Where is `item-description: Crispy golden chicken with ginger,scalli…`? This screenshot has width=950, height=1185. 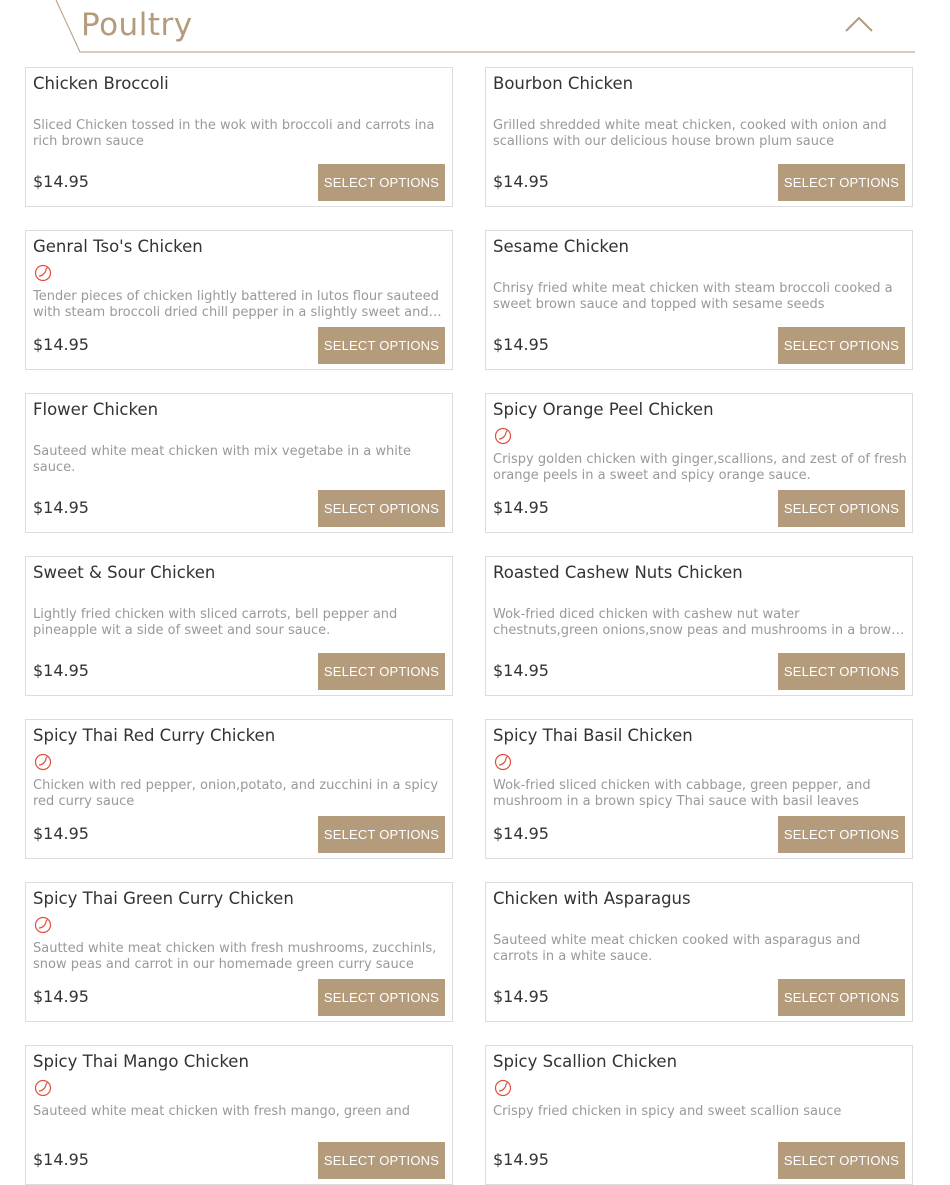
item-description: Crispy golden chicken with ginger,scalli… is located at coordinates (700, 467).